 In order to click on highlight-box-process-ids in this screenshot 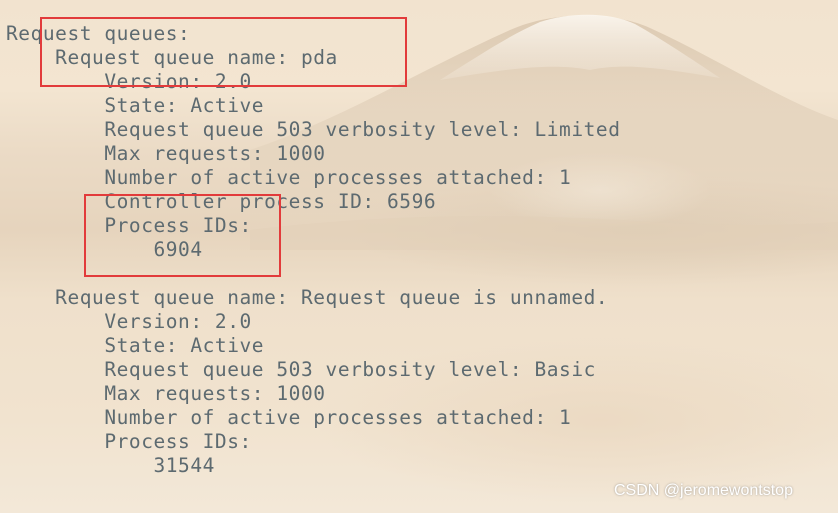, I will do `click(182, 235)`.